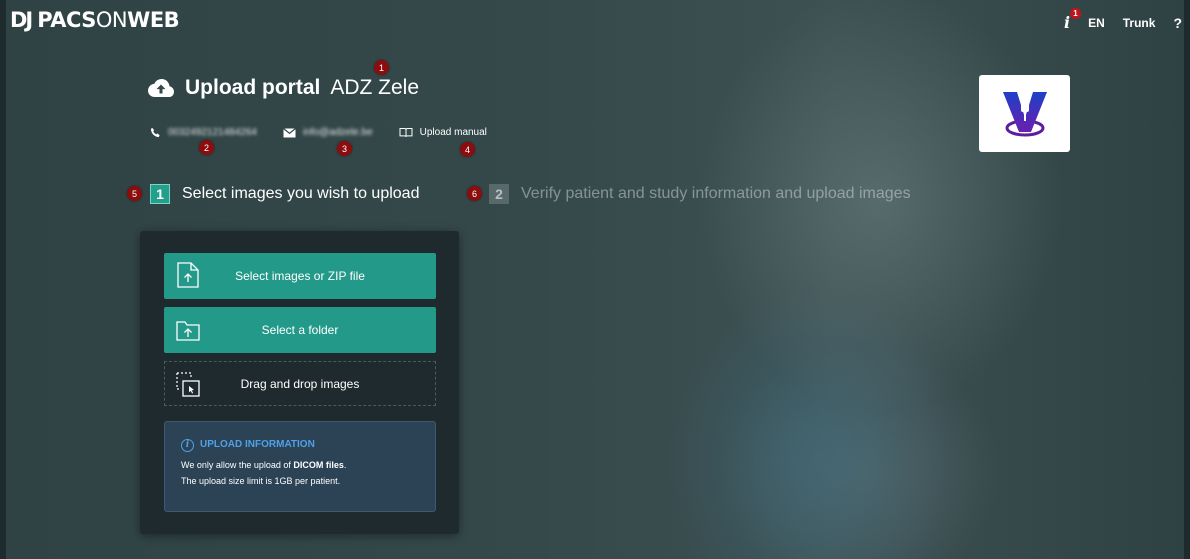 The height and width of the screenshot is (559, 1190). I want to click on organization-logo-icon, so click(1024, 113).